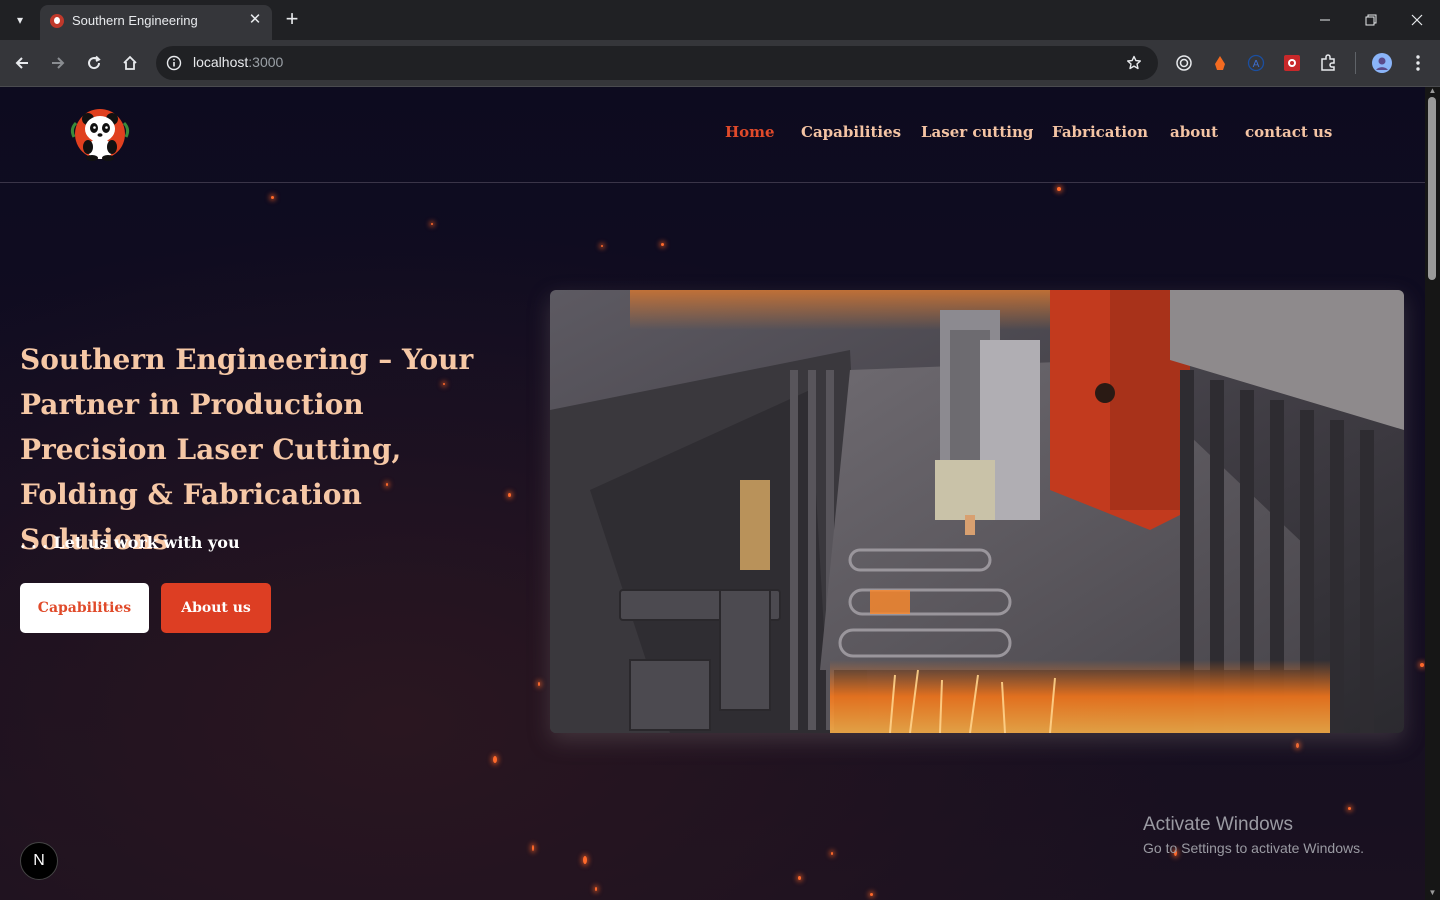 Image resolution: width=1440 pixels, height=900 pixels. I want to click on tab-search-icon: ▾, so click(20, 20).